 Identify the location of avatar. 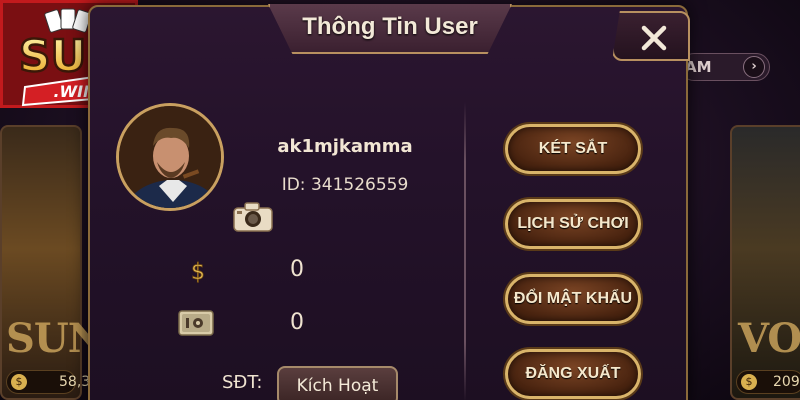
(170, 157).